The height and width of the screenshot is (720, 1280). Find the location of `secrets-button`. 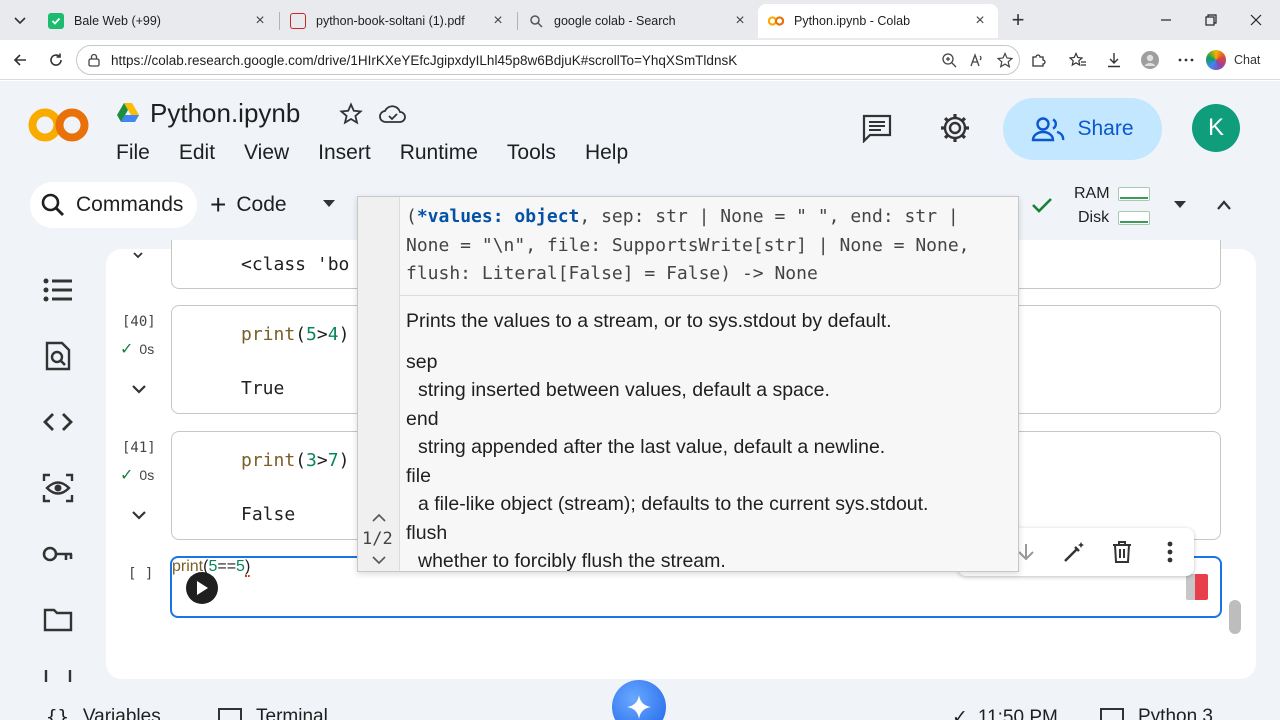

secrets-button is located at coordinates (58, 554).